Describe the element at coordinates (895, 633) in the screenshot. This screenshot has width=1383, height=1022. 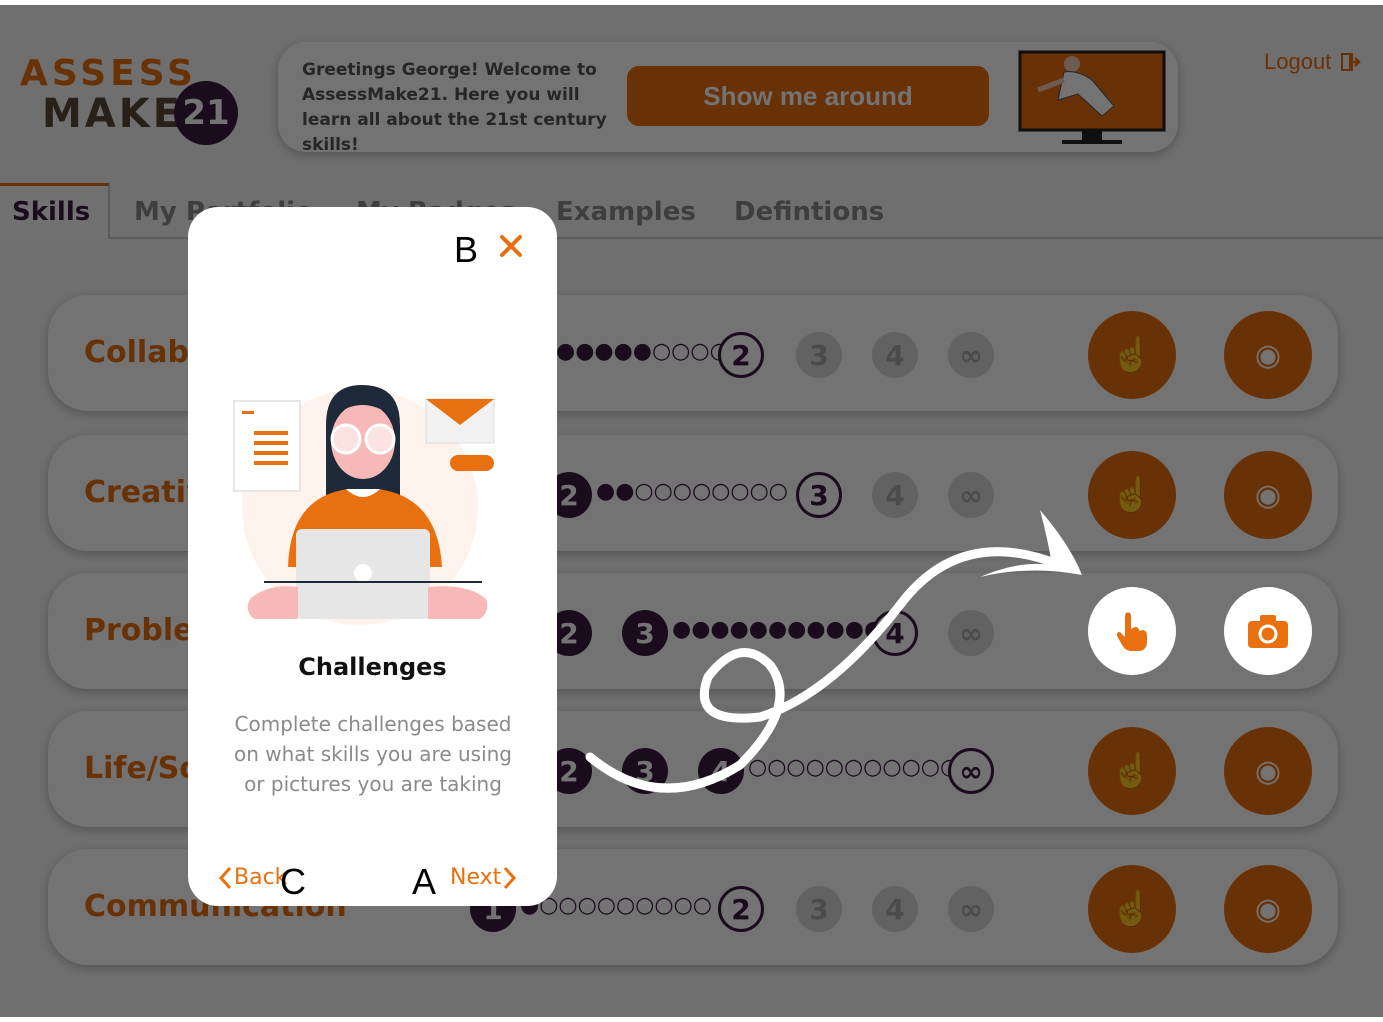
I see `level-4-current: 4` at that location.